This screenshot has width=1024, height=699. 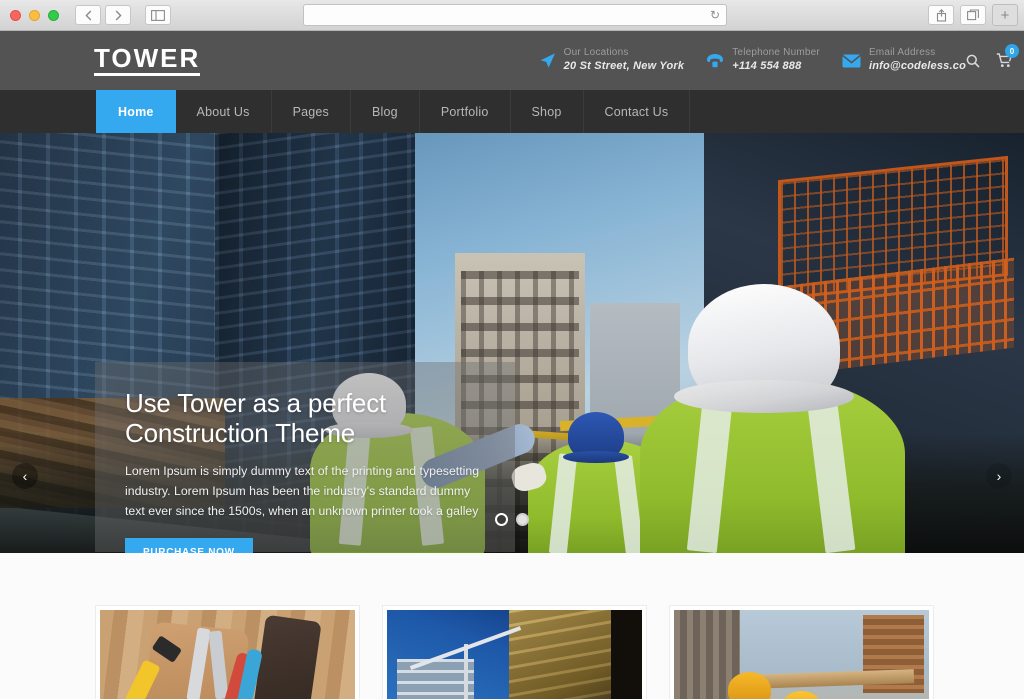 I want to click on nav-item-contact-us: Contact Us, so click(x=637, y=111).